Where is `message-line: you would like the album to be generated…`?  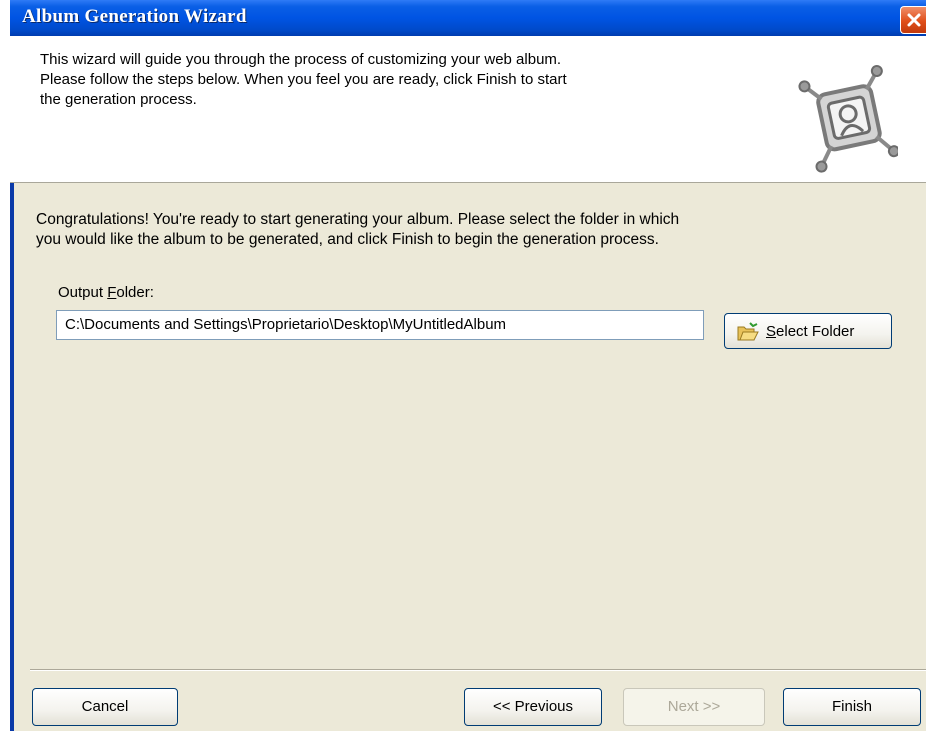
message-line: you would like the album to be generated… is located at coordinates (347, 239).